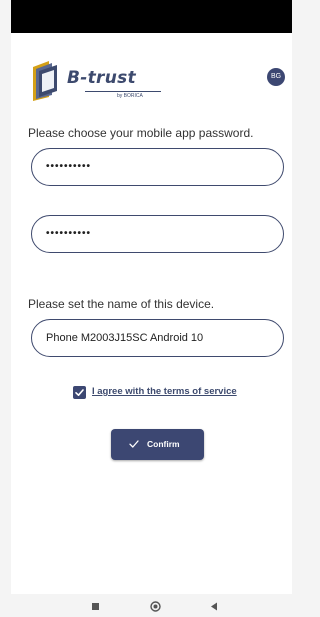 Image resolution: width=320 pixels, height=617 pixels. What do you see at coordinates (157, 167) in the screenshot?
I see `password-field: ••••••••••` at bounding box center [157, 167].